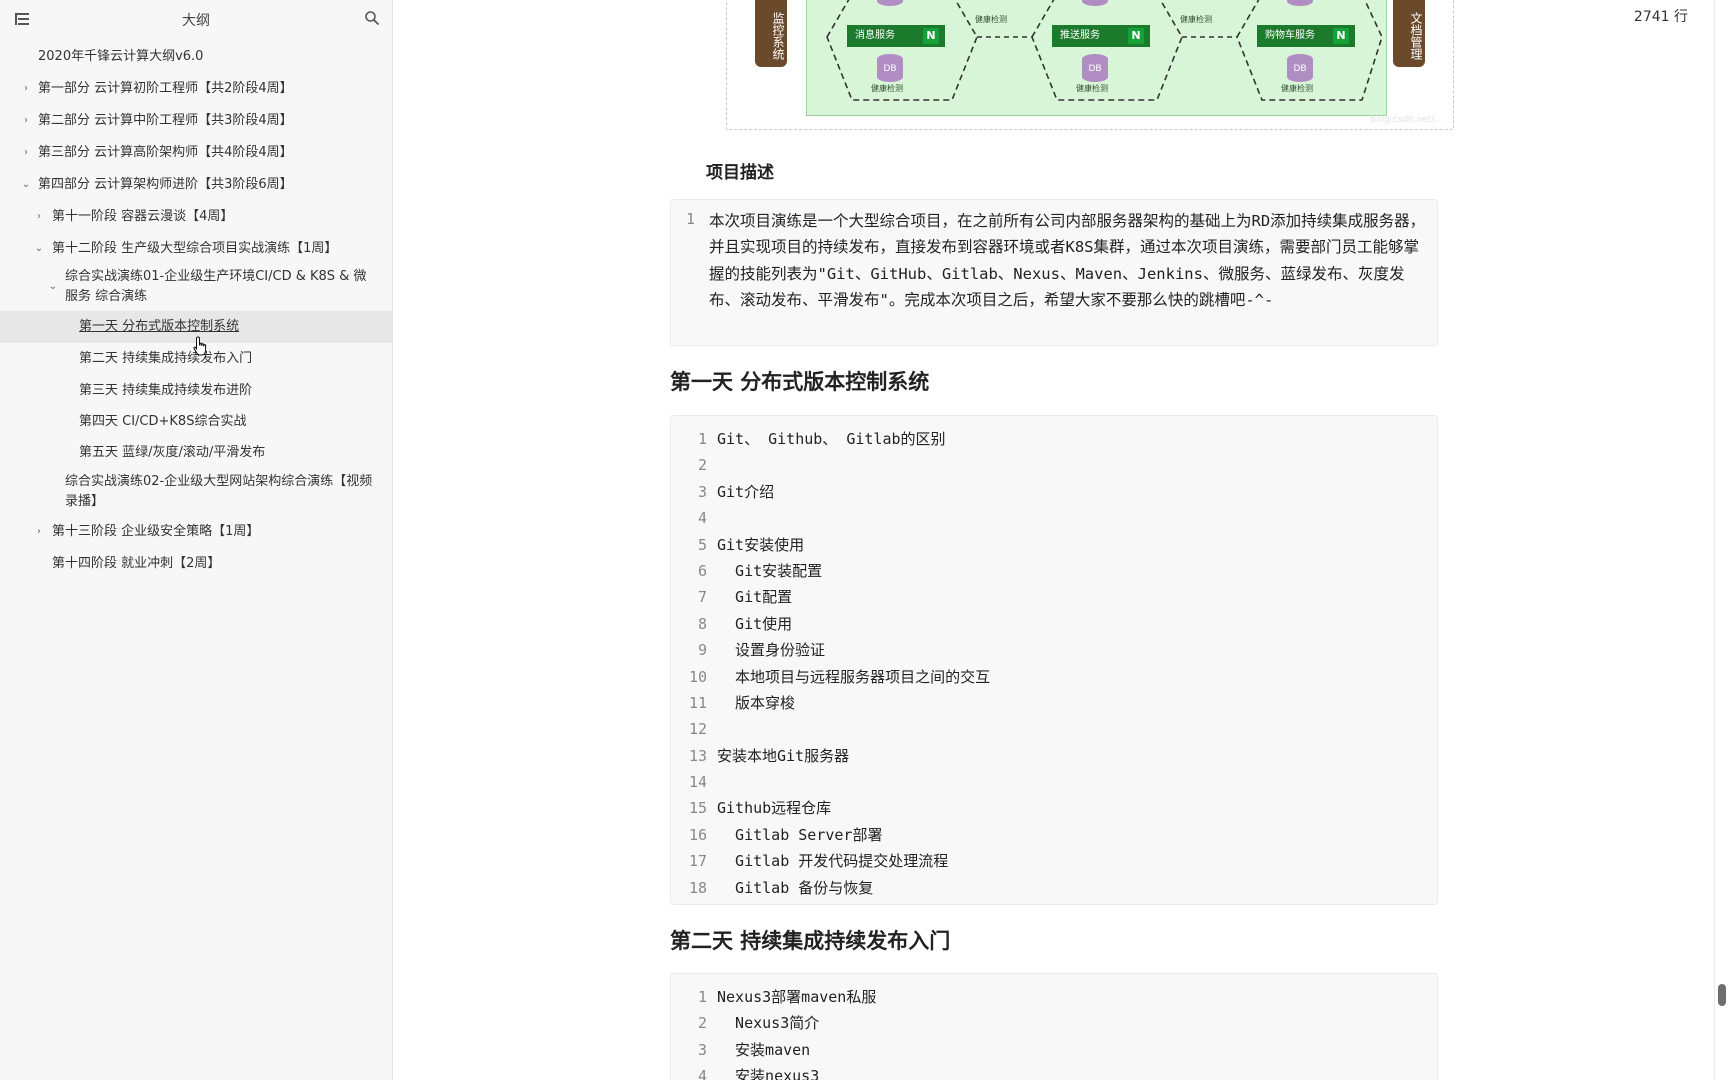 The image size is (1728, 1080). What do you see at coordinates (1054, 756) in the screenshot?
I see `code-line: 13 安装本地Git服务器` at bounding box center [1054, 756].